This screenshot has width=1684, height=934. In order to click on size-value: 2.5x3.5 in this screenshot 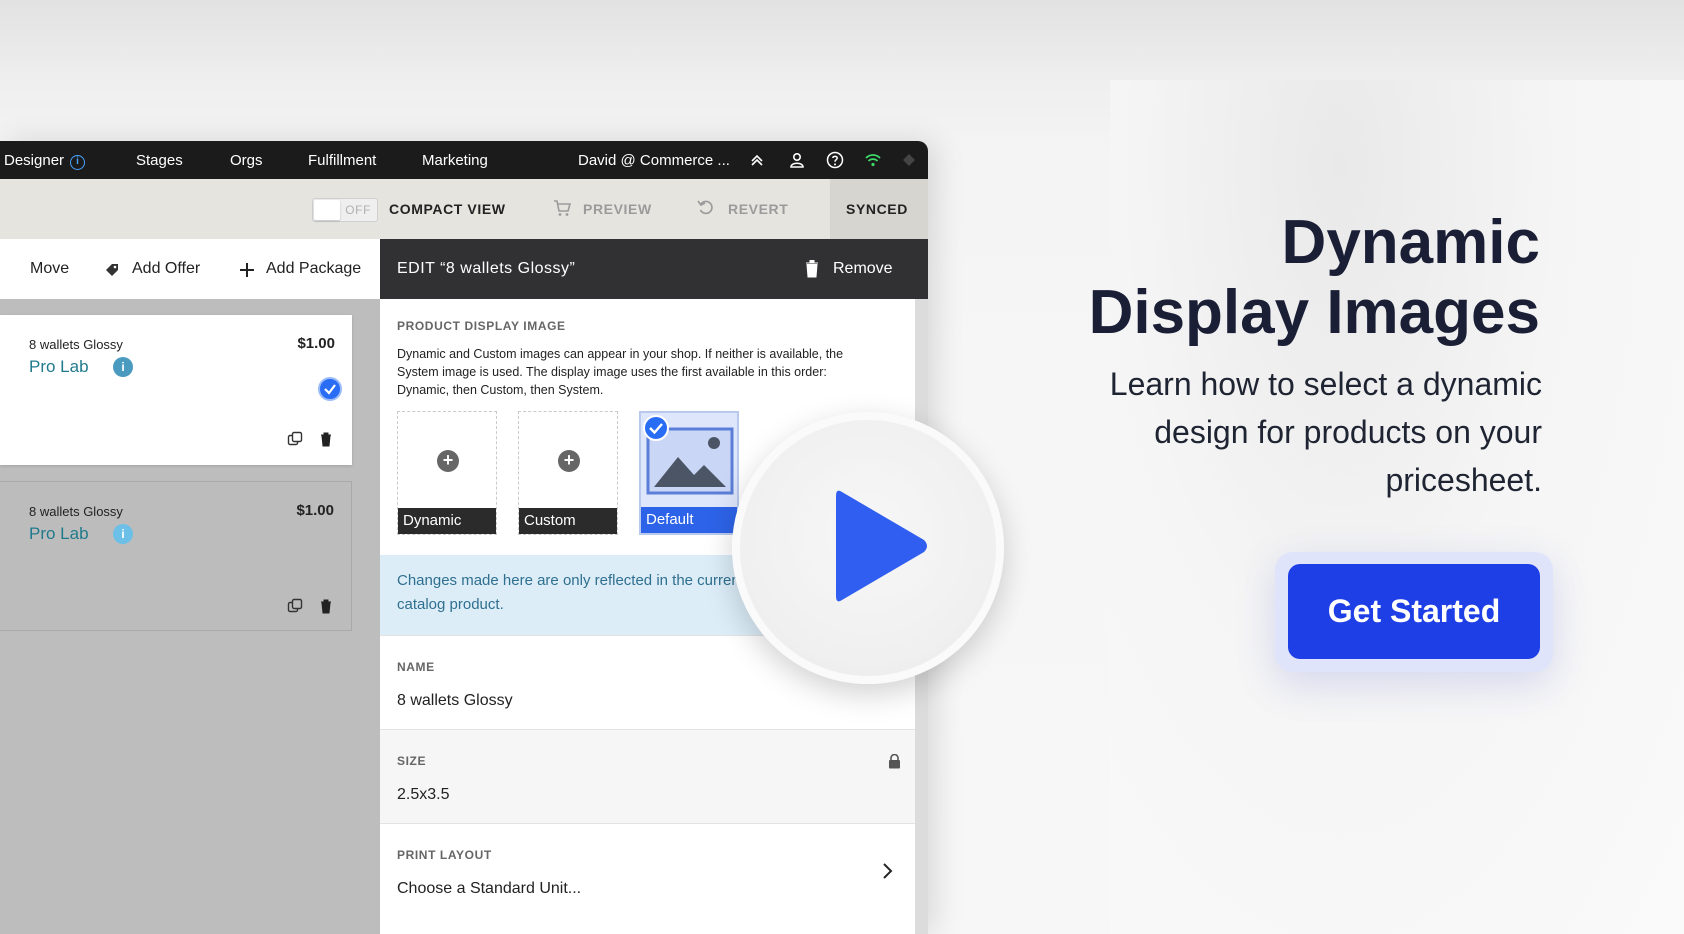, I will do `click(423, 794)`.